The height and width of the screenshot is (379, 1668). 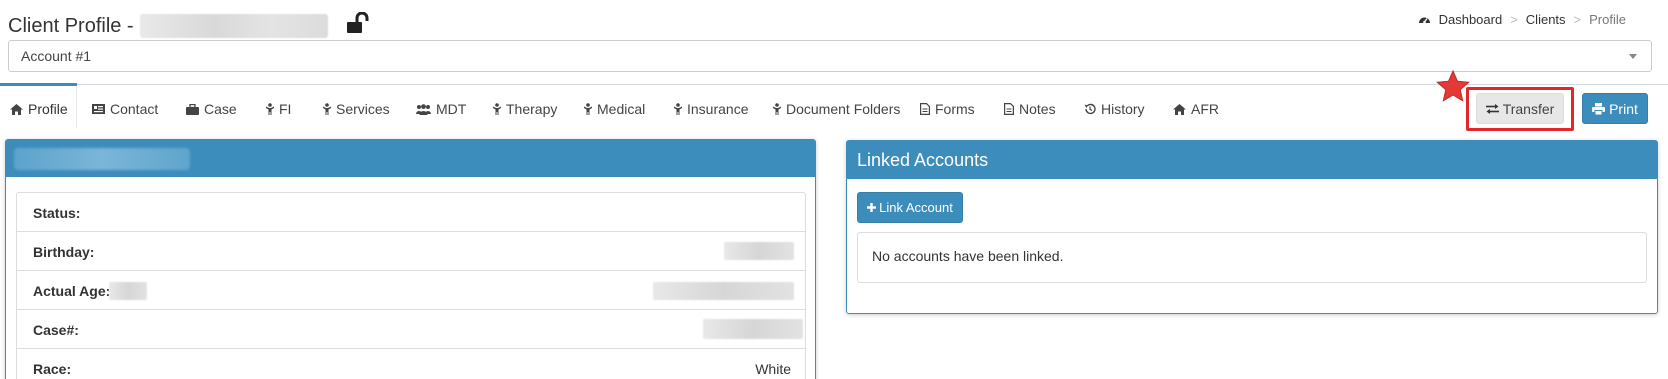 What do you see at coordinates (1252, 257) in the screenshot?
I see `linked-accounts-empty: No accounts have been linked.` at bounding box center [1252, 257].